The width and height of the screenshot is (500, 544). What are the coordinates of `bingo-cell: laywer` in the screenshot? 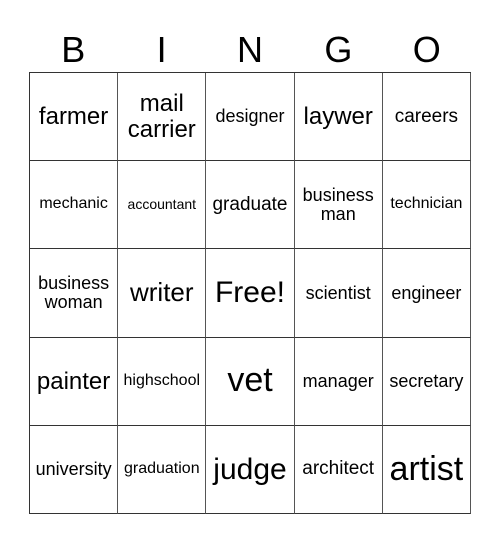 It's located at (338, 117).